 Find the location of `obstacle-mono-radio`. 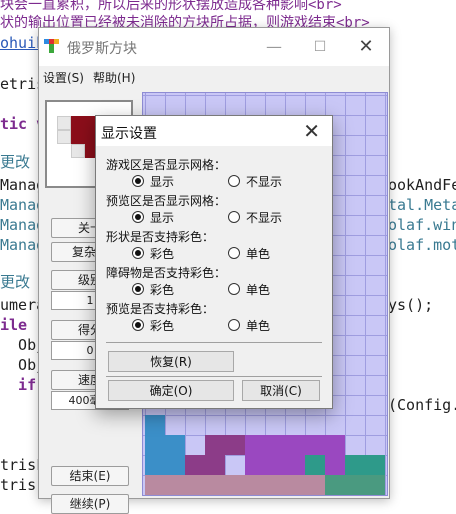

obstacle-mono-radio is located at coordinates (234, 289).